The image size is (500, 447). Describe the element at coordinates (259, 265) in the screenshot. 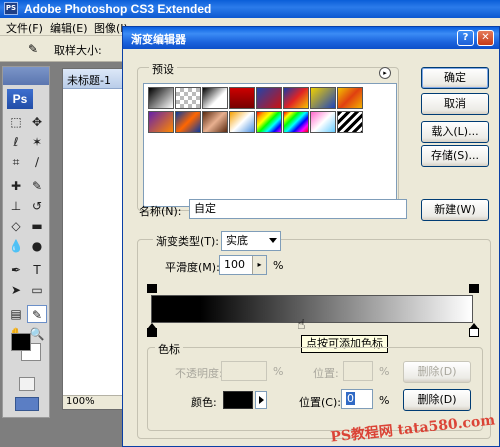

I see `smoothness-stepper-icon: ▸` at that location.